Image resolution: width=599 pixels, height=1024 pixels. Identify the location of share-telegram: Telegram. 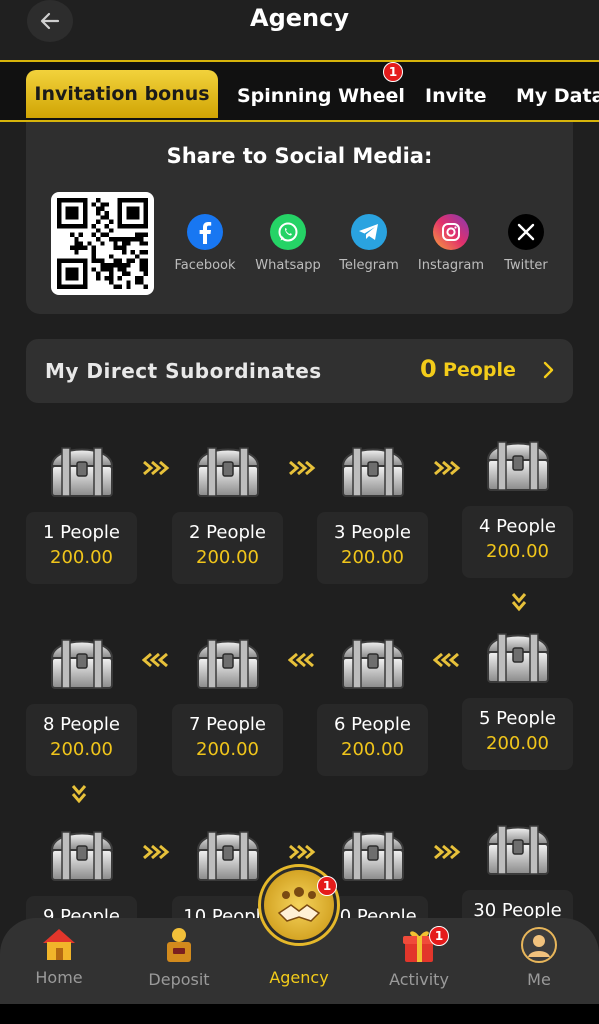
(369, 243).